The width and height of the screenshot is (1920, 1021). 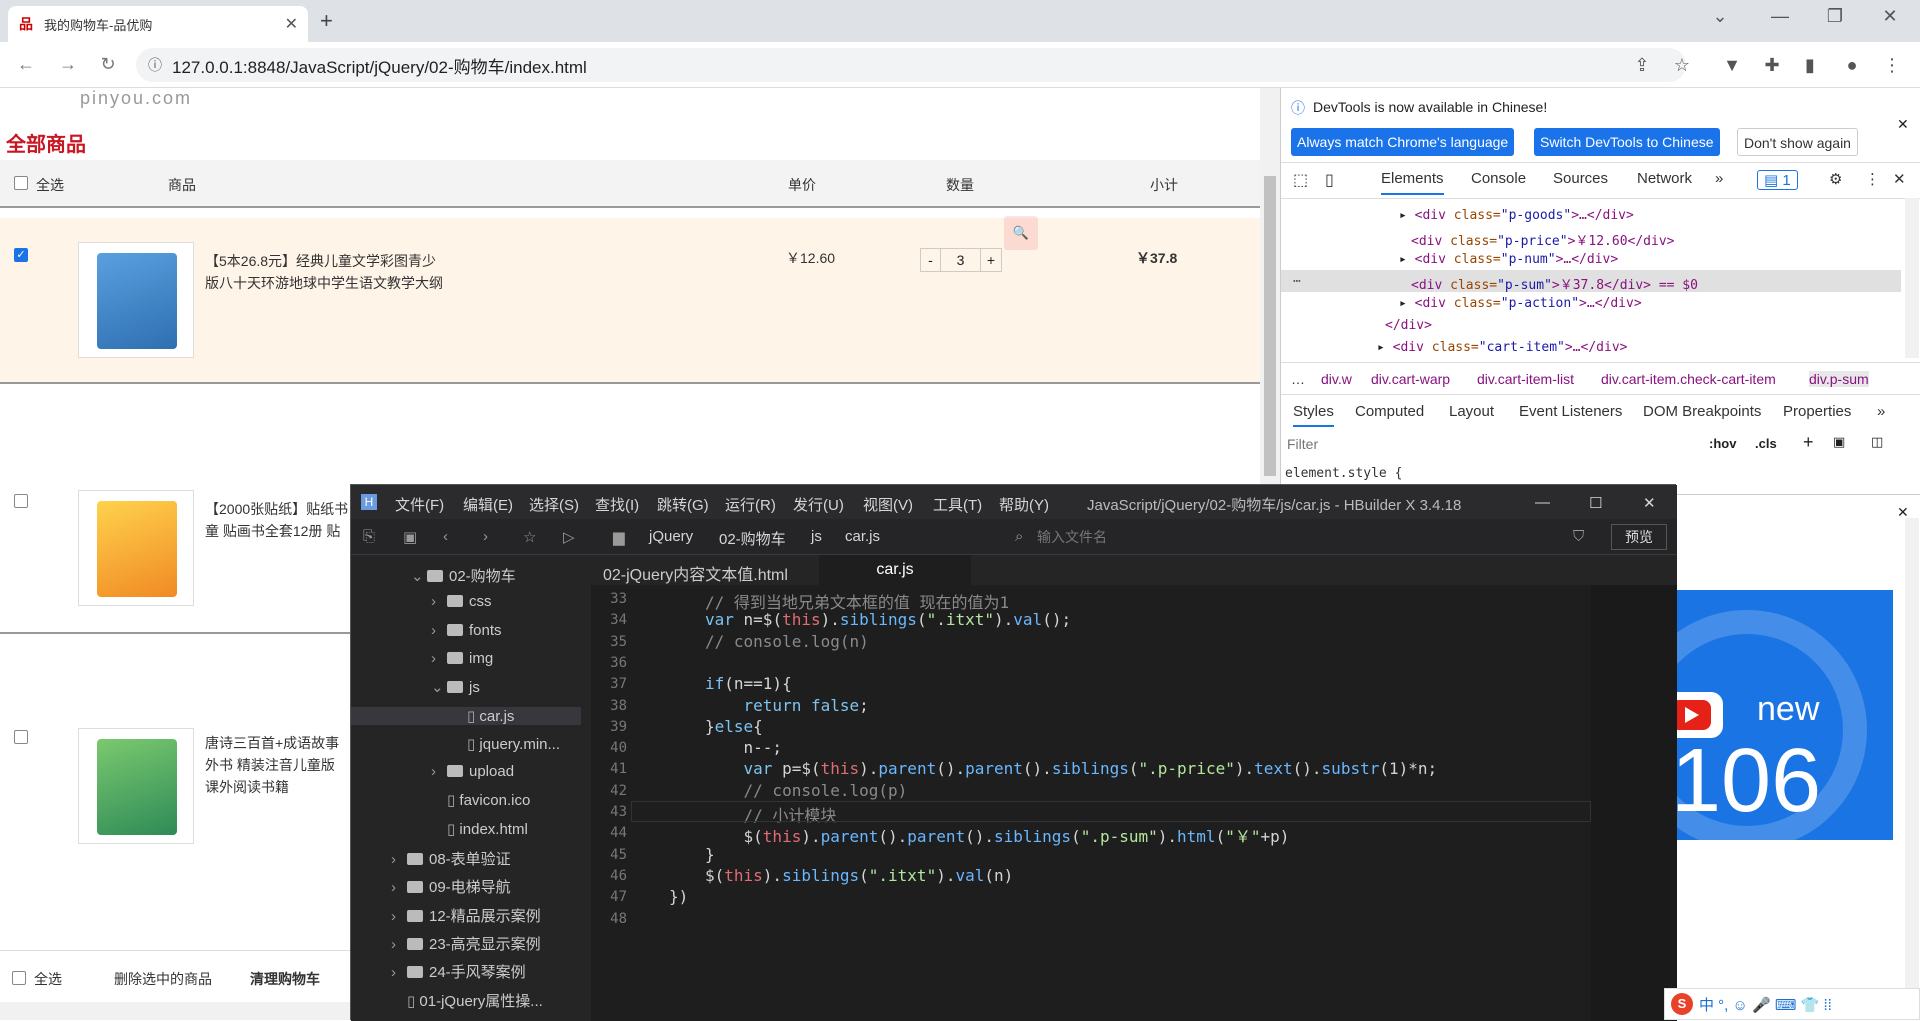 What do you see at coordinates (1839, 379) in the screenshot?
I see `breadcrumb-current: div.p-sum` at bounding box center [1839, 379].